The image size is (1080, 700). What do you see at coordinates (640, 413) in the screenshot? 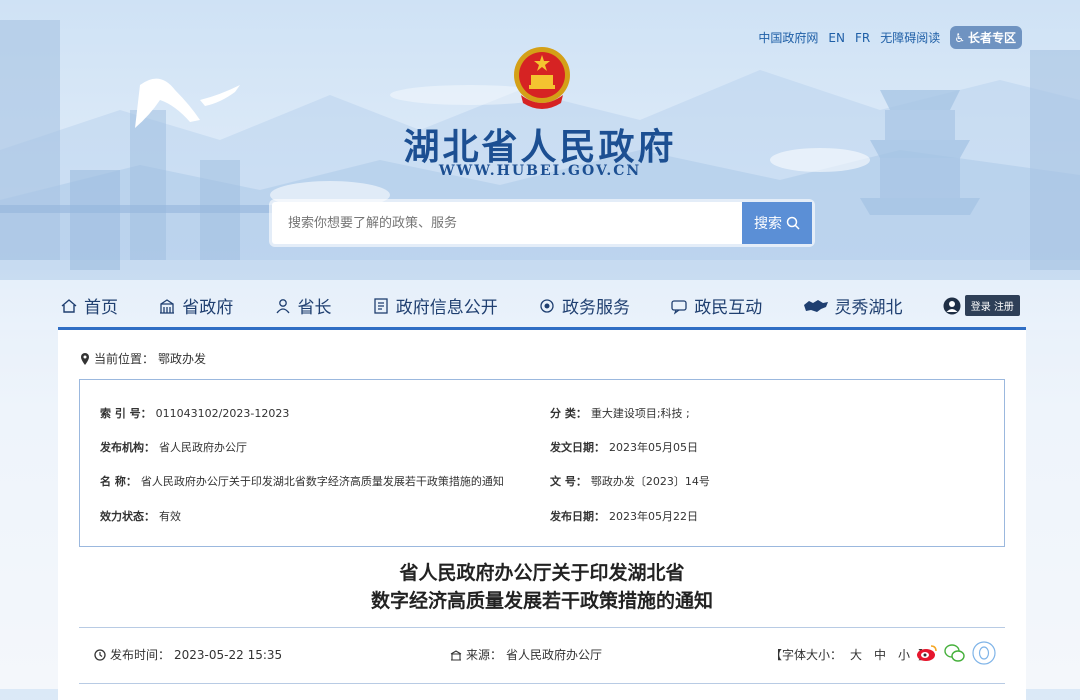
I see `category-value: 重大建设项目;科技 ;` at bounding box center [640, 413].